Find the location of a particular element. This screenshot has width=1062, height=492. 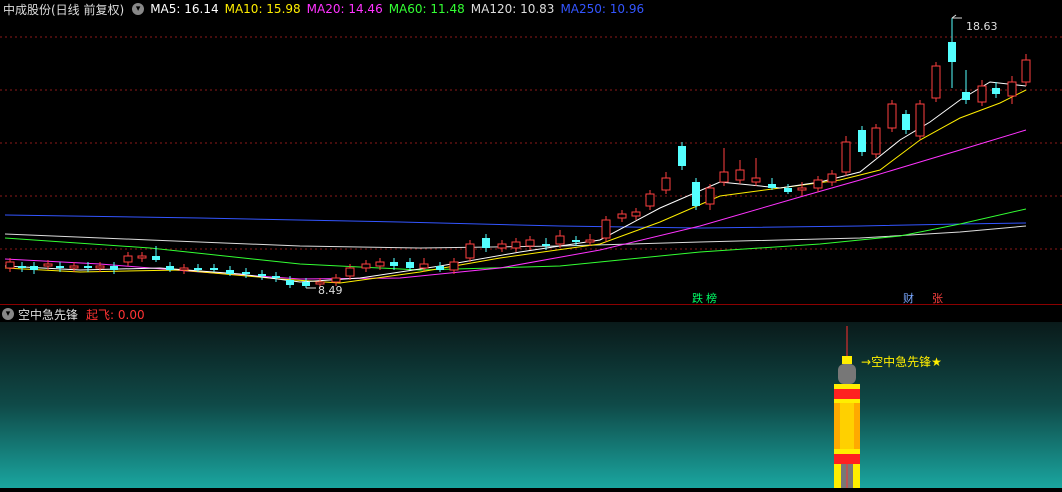

low-price-label: 8.49 is located at coordinates (330, 290).